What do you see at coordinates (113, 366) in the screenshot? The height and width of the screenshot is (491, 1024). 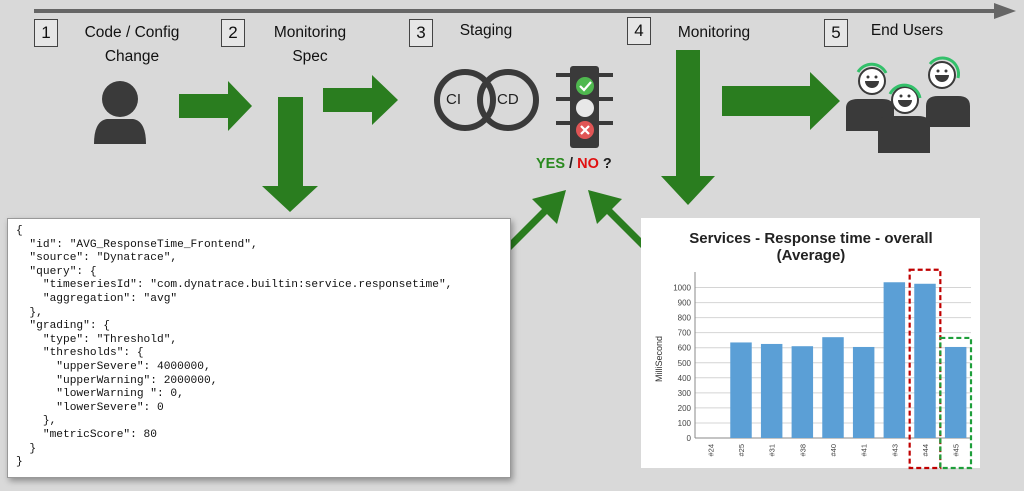 I see `spec-line: "upperSevere": 4000000,` at bounding box center [113, 366].